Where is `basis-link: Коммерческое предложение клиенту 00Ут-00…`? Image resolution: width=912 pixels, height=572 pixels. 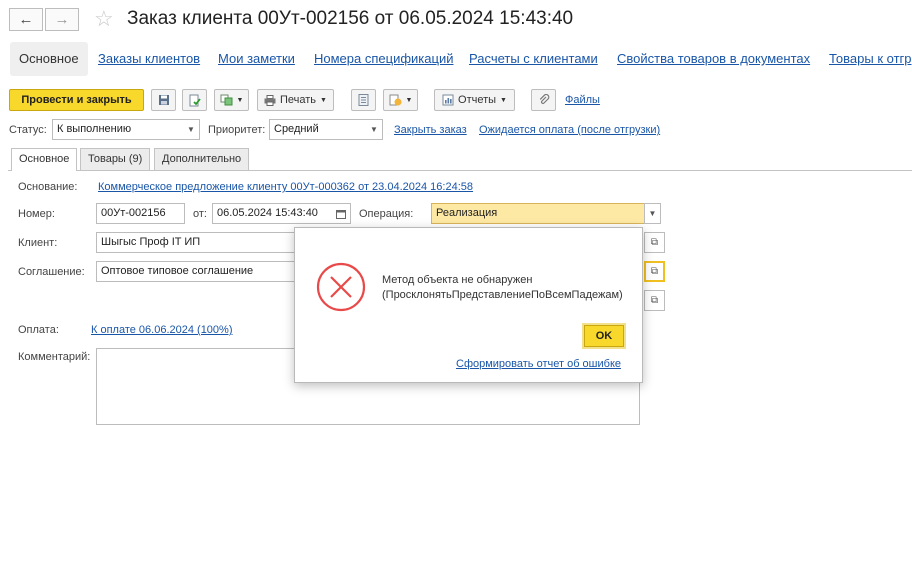
basis-link: Коммерческое предложение клиенту 00Ут-00… is located at coordinates (285, 187).